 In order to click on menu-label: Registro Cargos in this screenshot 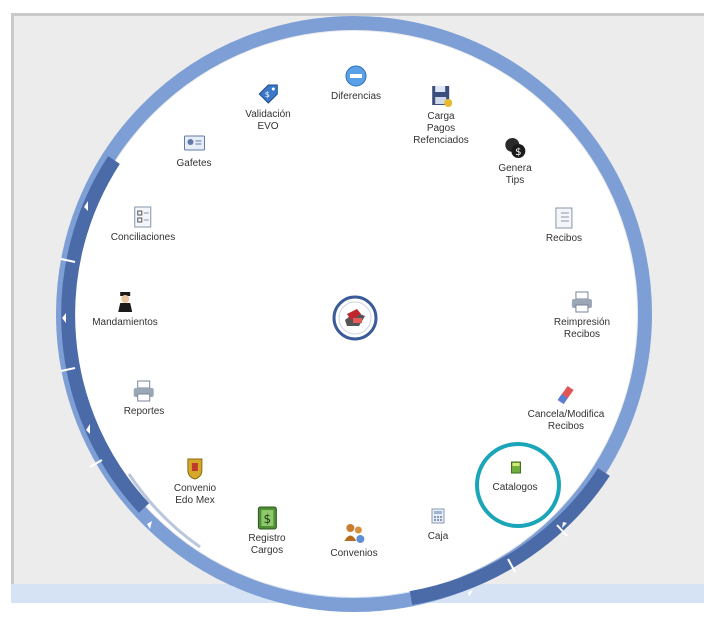, I will do `click(267, 544)`.